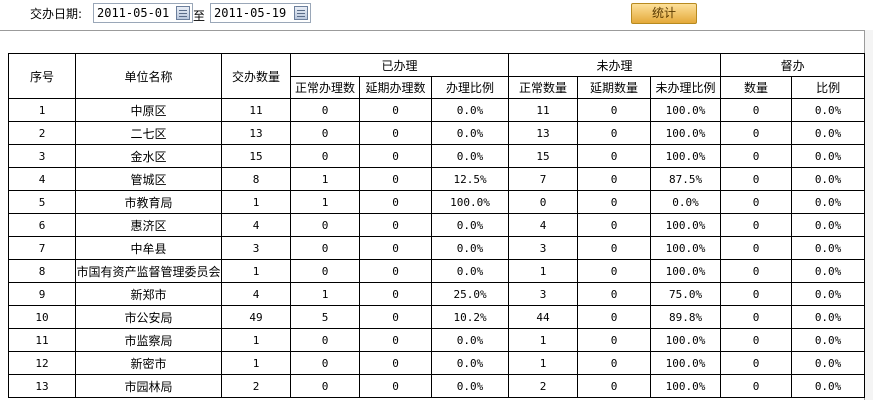  Describe the element at coordinates (325, 87) in the screenshot. I see `col-header-done-normal: 正常办理数` at that location.